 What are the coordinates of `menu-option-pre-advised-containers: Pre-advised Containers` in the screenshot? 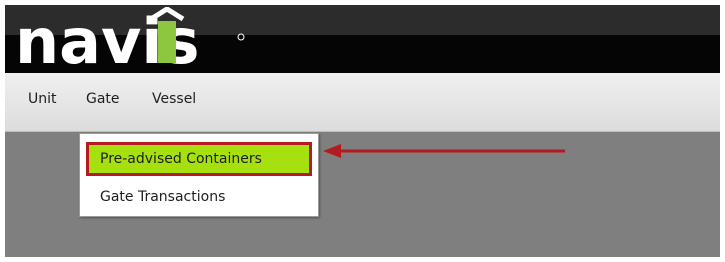 It's located at (199, 159).